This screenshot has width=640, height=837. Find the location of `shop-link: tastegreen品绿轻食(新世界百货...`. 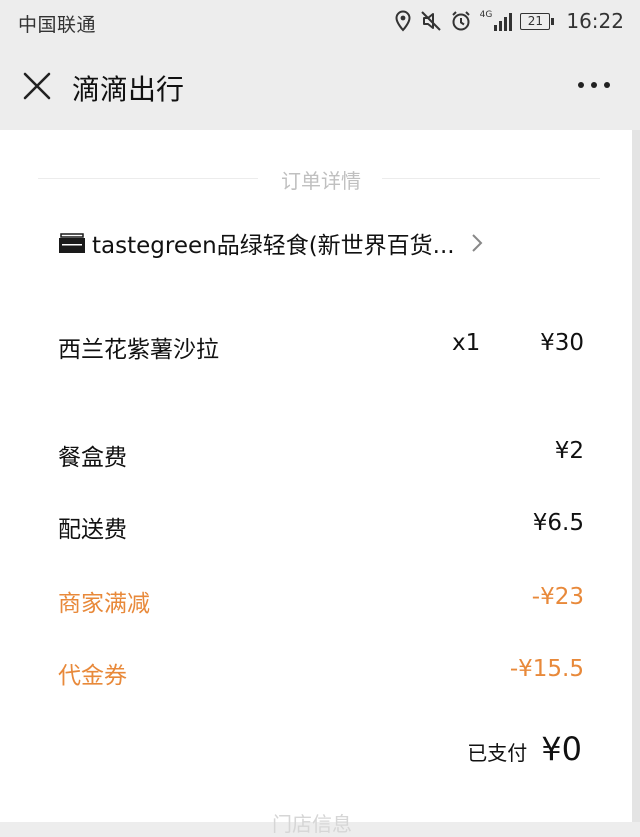

shop-link: tastegreen品绿轻食(新世界百货... is located at coordinates (270, 243).